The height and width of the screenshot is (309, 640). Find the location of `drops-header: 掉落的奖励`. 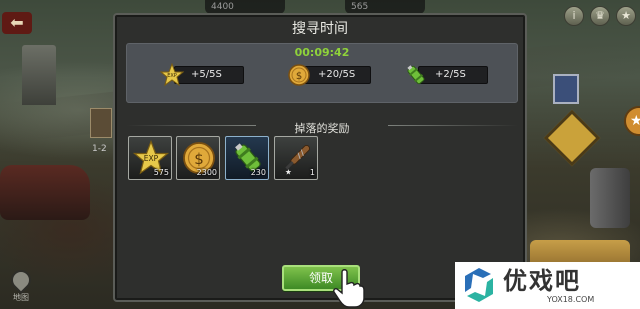

drops-header: 掉落的奖励 is located at coordinates (322, 126).